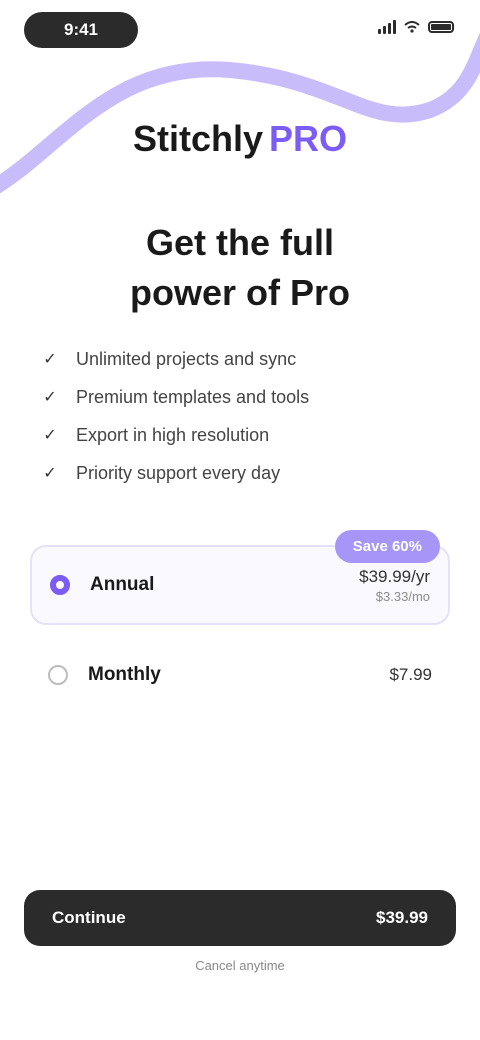  What do you see at coordinates (81, 30) in the screenshot?
I see `status-time: 9:41` at bounding box center [81, 30].